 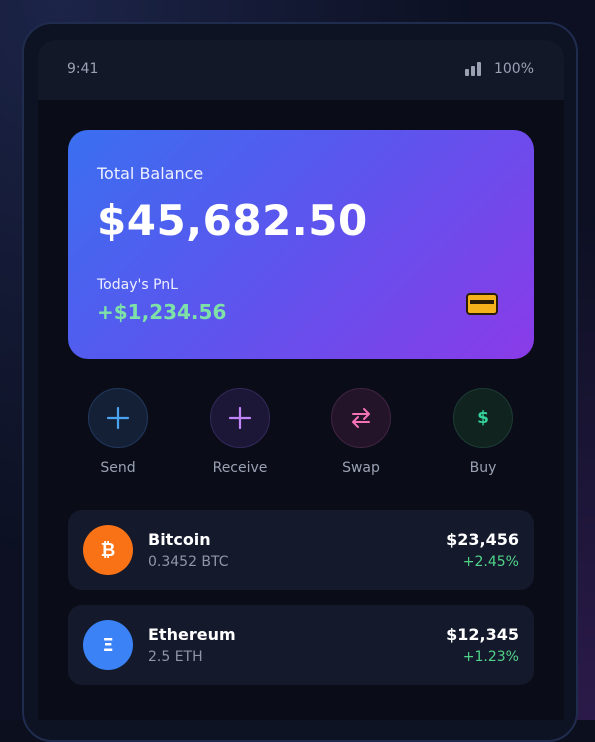 I want to click on quick-actions: Send Receive Swap $ Buy, so click(x=301, y=438).